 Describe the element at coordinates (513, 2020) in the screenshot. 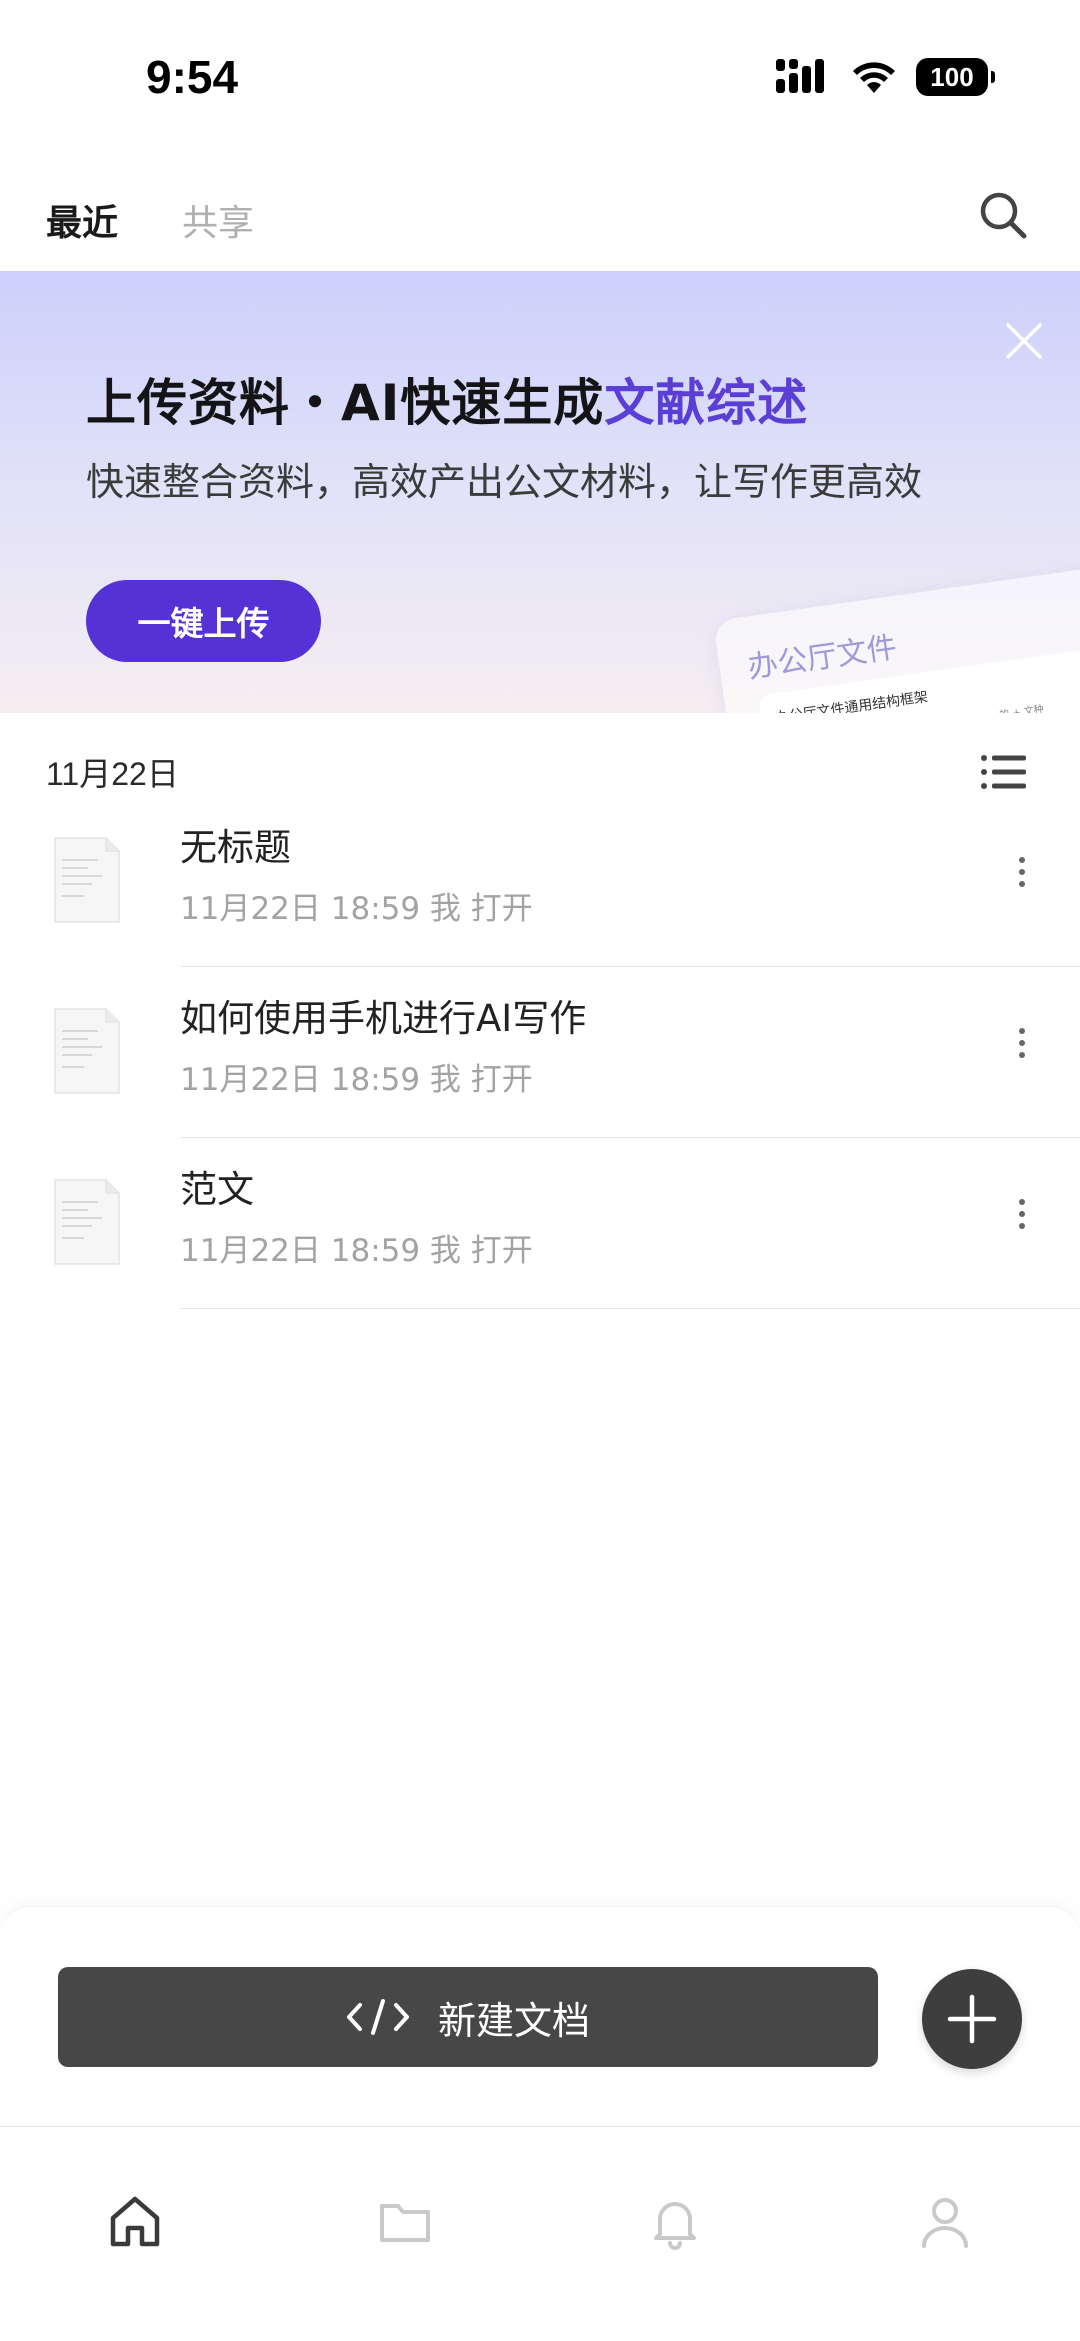

I see `new-document-label: 新建文档` at that location.